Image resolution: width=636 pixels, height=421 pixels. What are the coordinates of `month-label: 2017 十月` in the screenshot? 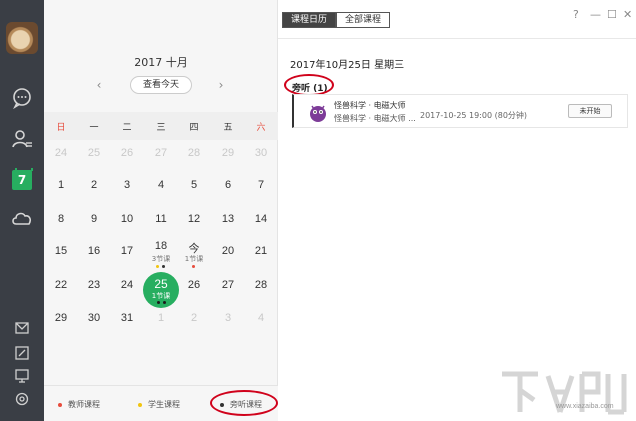 It's located at (161, 62).